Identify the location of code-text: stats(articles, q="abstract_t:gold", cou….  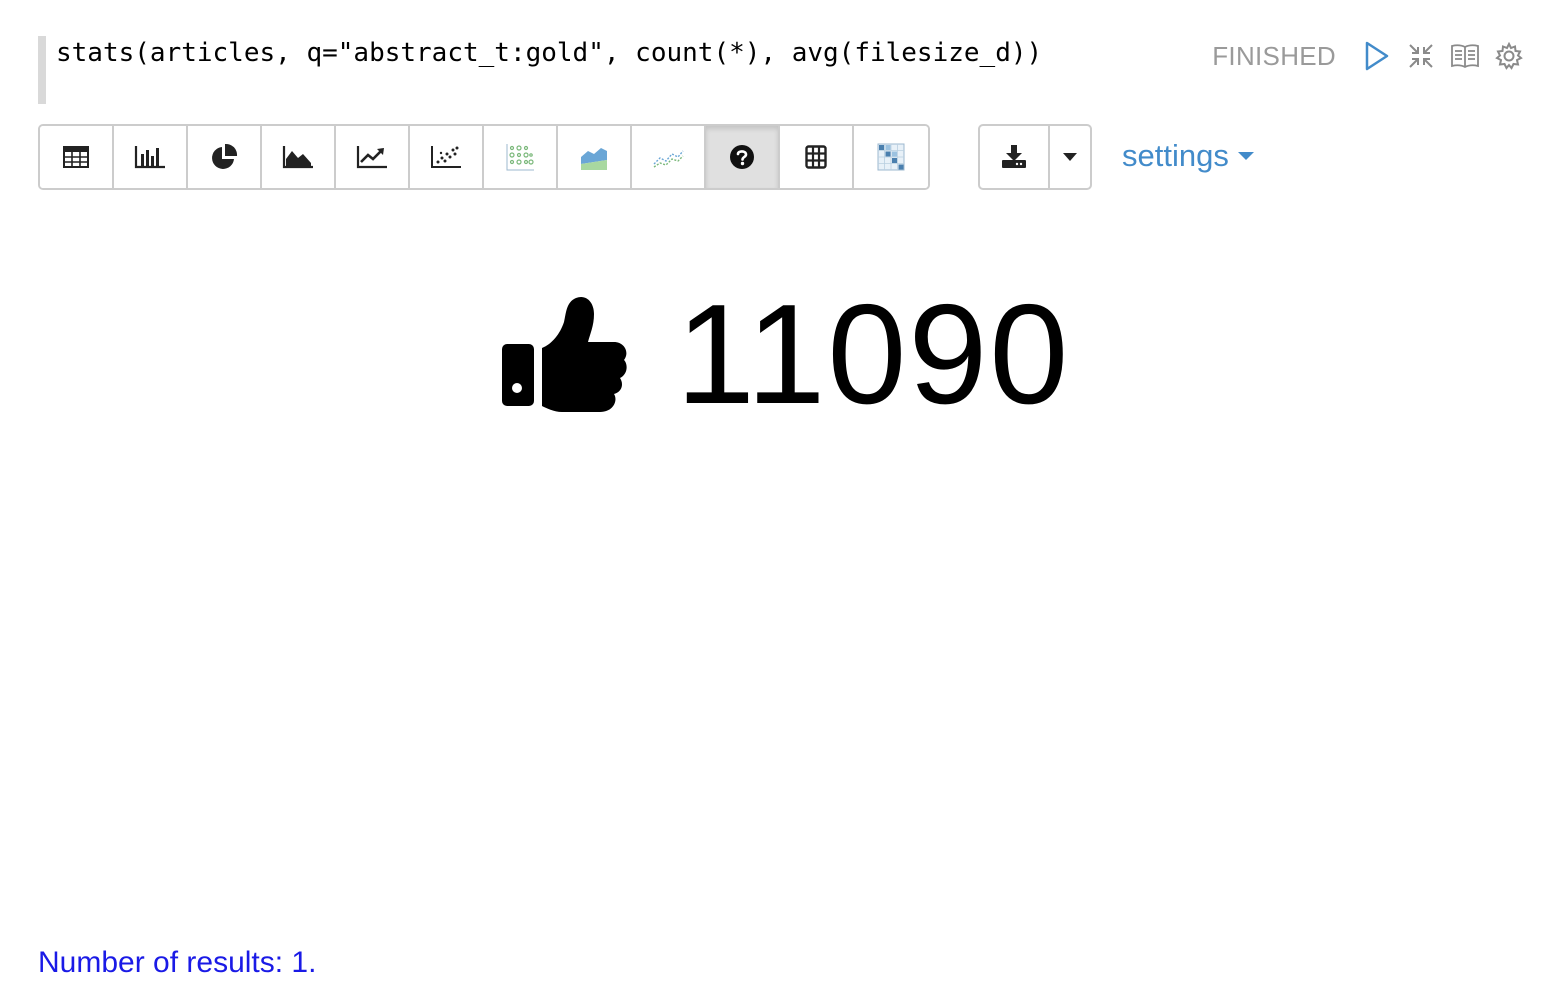
(549, 53).